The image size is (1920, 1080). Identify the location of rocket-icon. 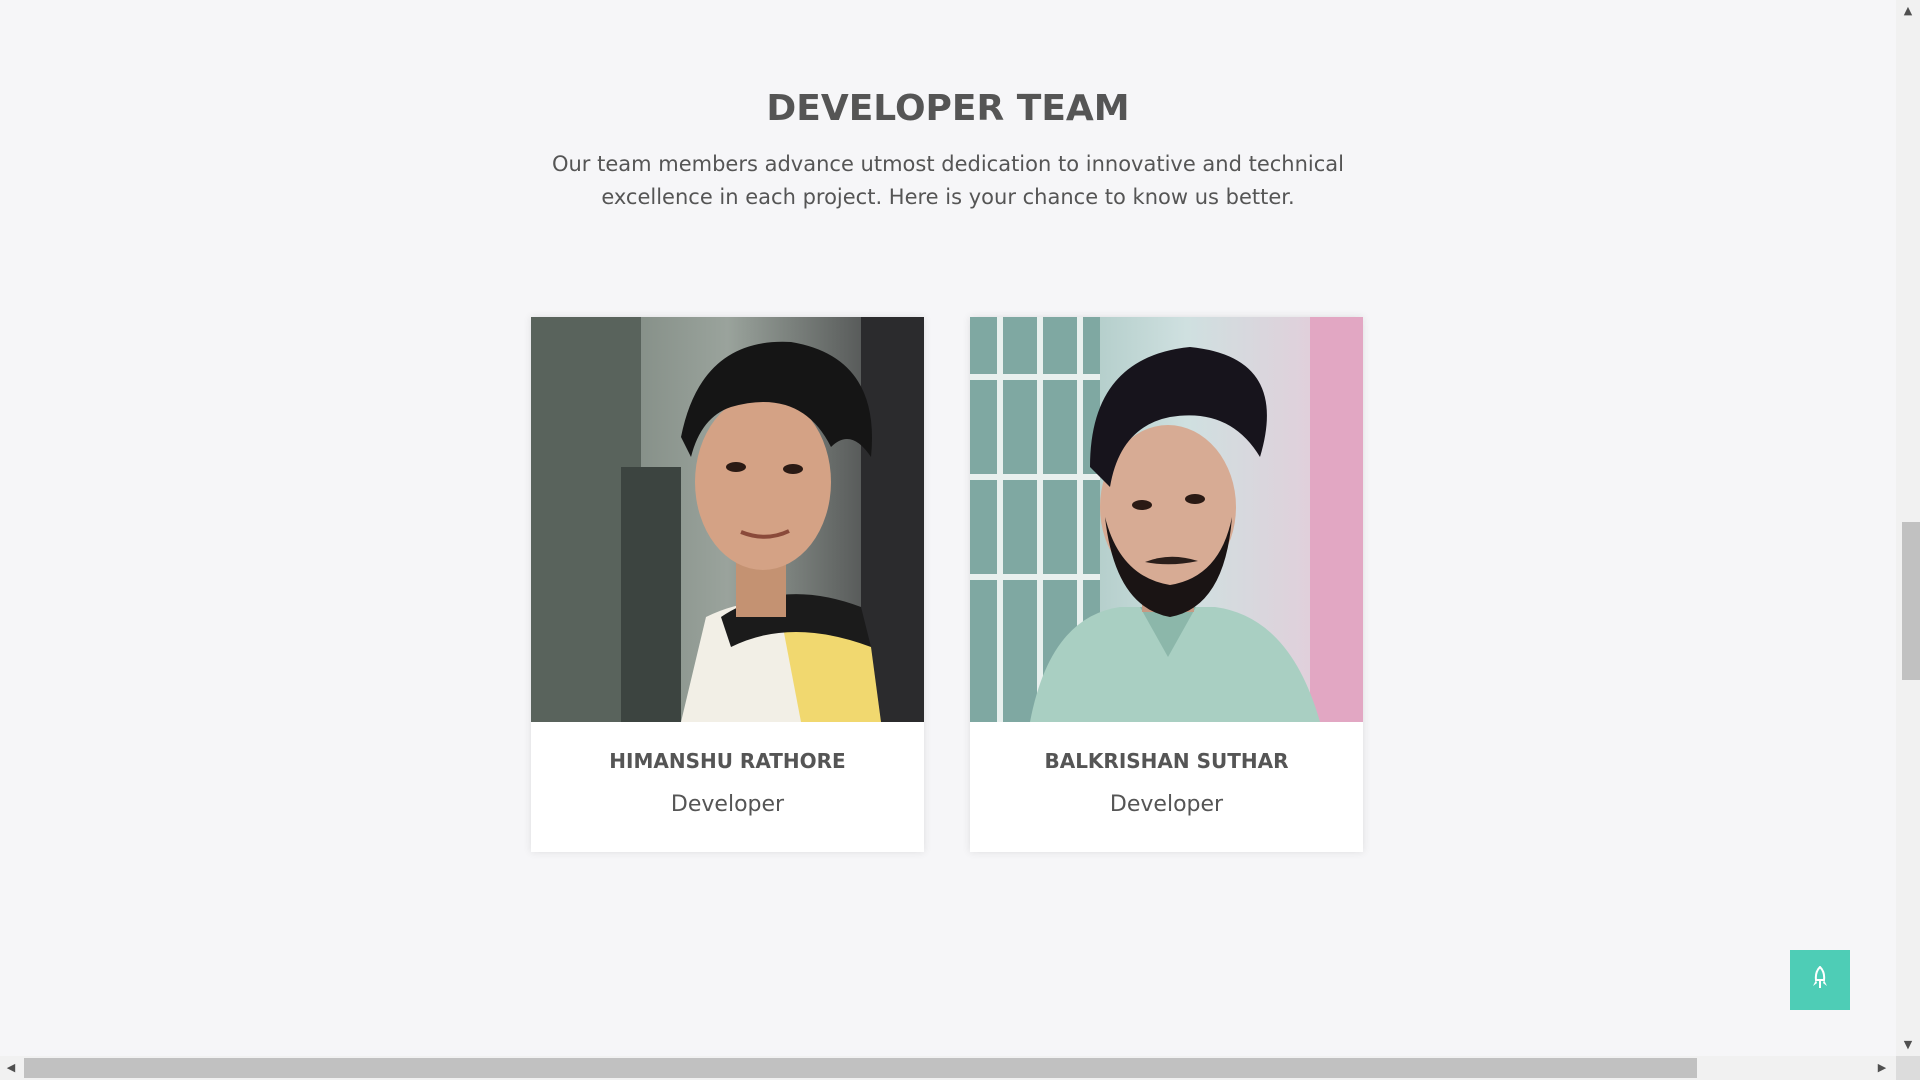
(1820, 979).